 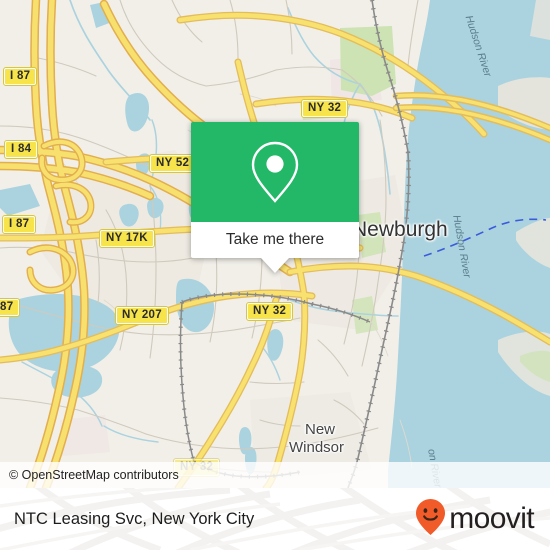 I want to click on map-attribution: © OpenStreetMap contributors, so click(x=275, y=475).